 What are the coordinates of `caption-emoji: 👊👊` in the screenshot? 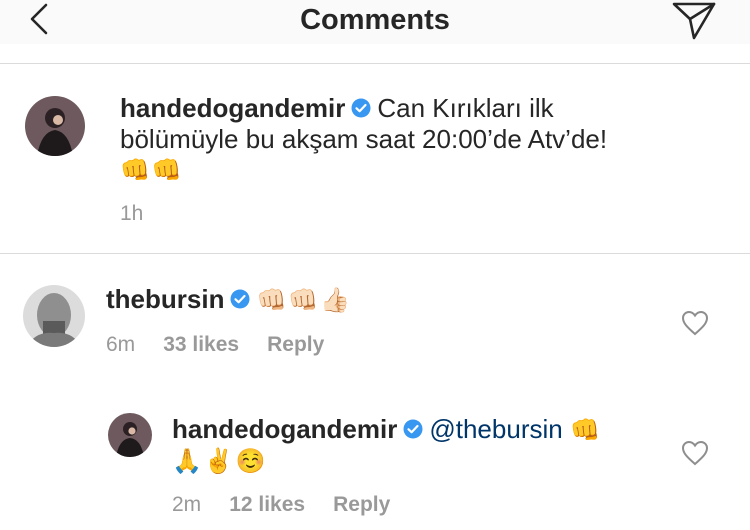 It's located at (152, 170).